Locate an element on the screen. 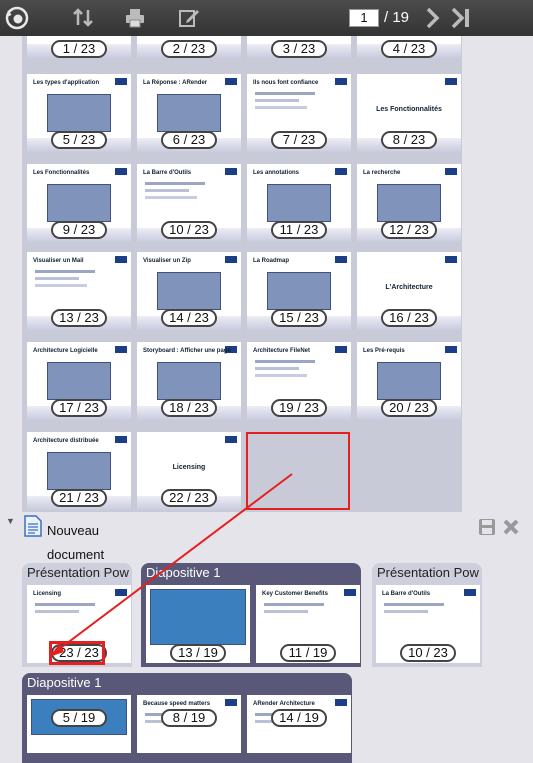  page-label: 1 / 23 is located at coordinates (79, 49).